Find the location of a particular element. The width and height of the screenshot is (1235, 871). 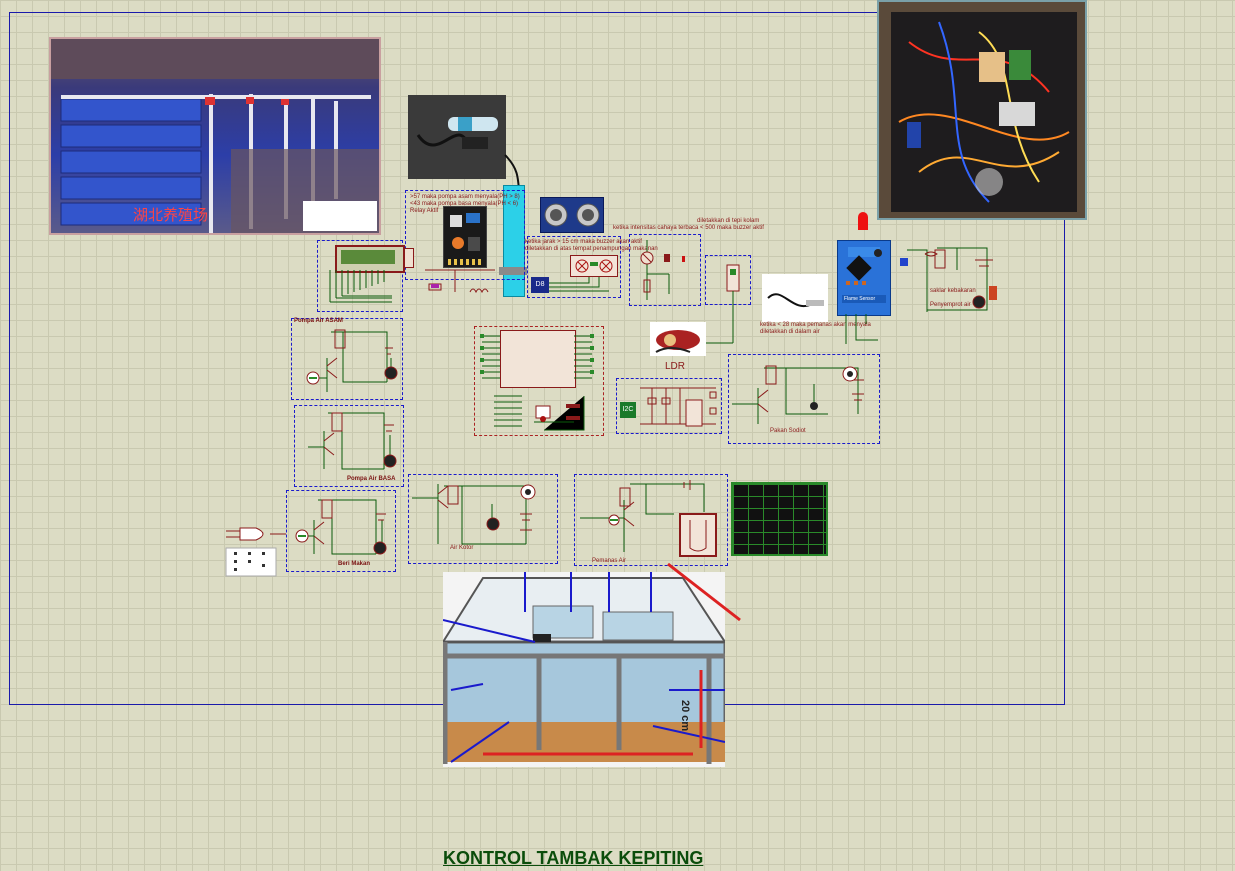

ph-note-1: >57 maka pompa asam menyala(PH > 8) is located at coordinates (465, 197).